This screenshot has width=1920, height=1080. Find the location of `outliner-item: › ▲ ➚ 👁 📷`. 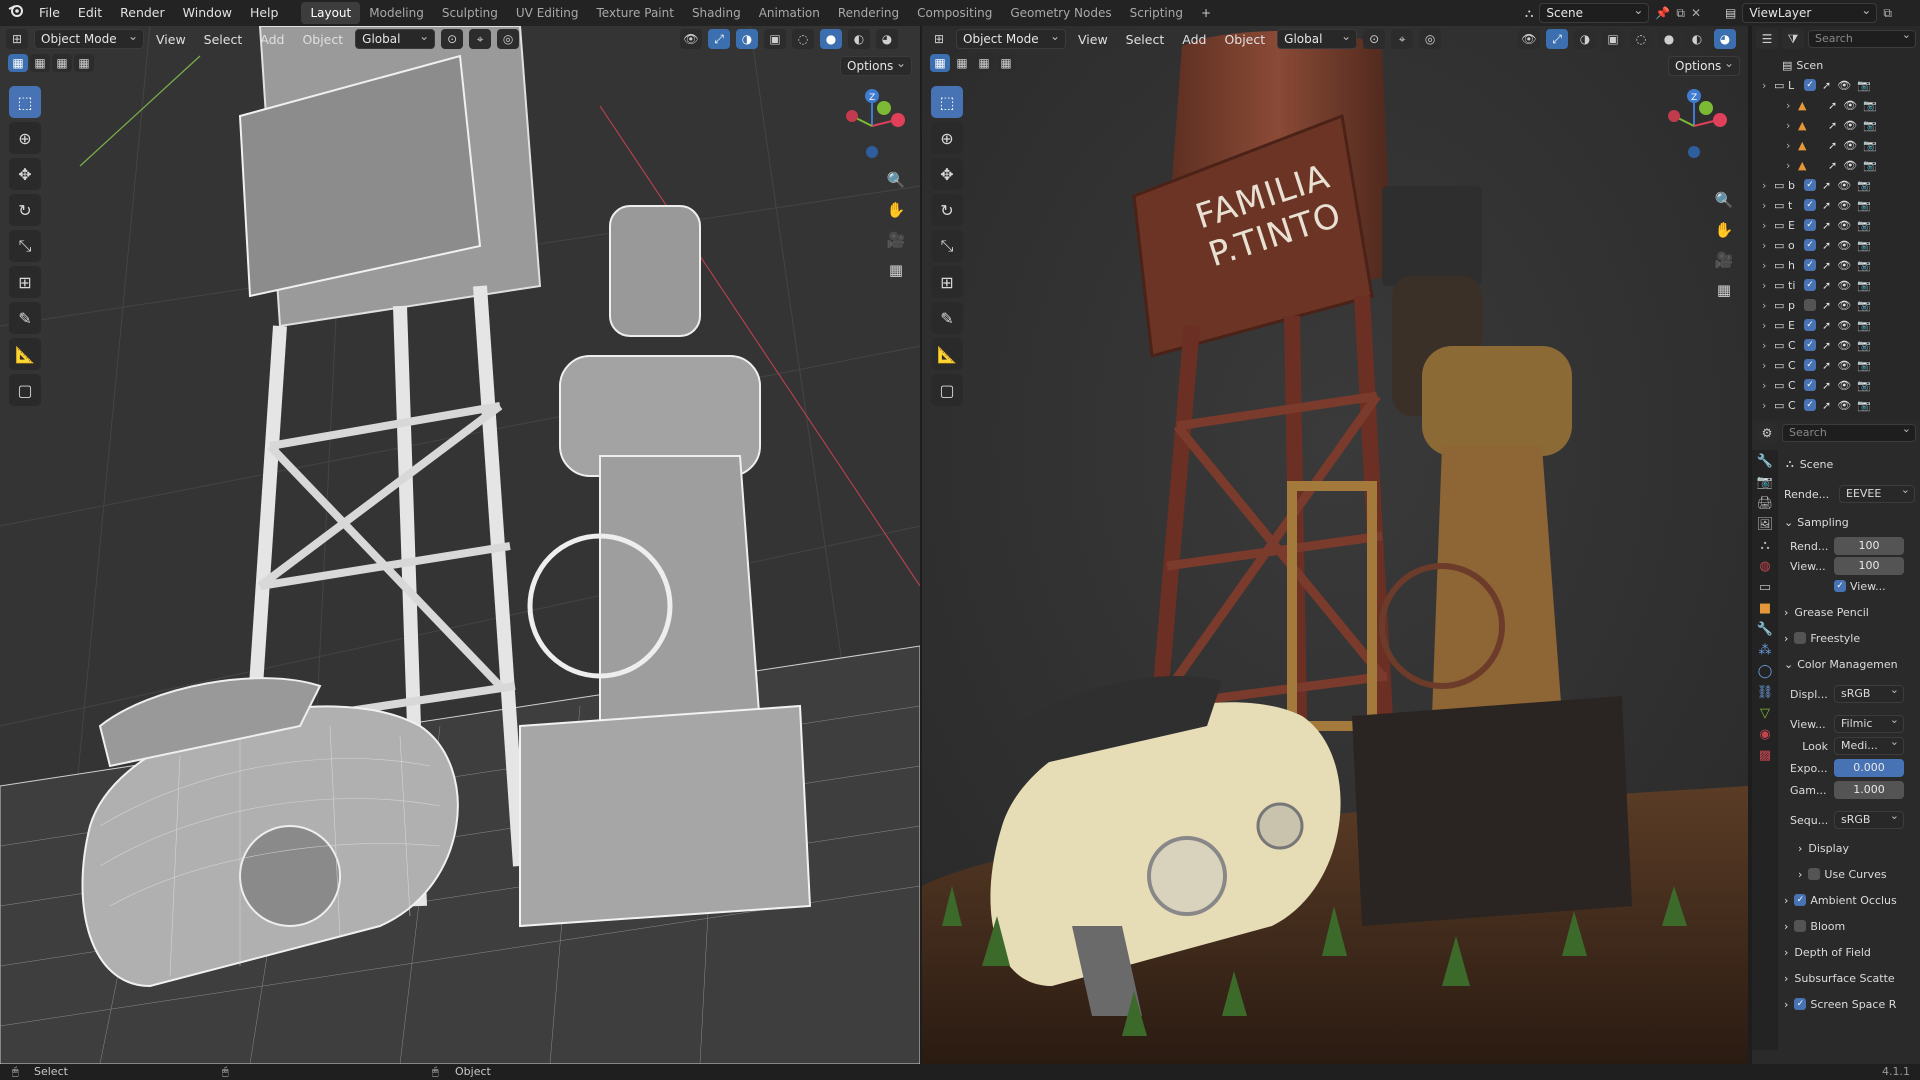

outliner-item: › ▲ ➚ 👁 📷 is located at coordinates (1834, 165).